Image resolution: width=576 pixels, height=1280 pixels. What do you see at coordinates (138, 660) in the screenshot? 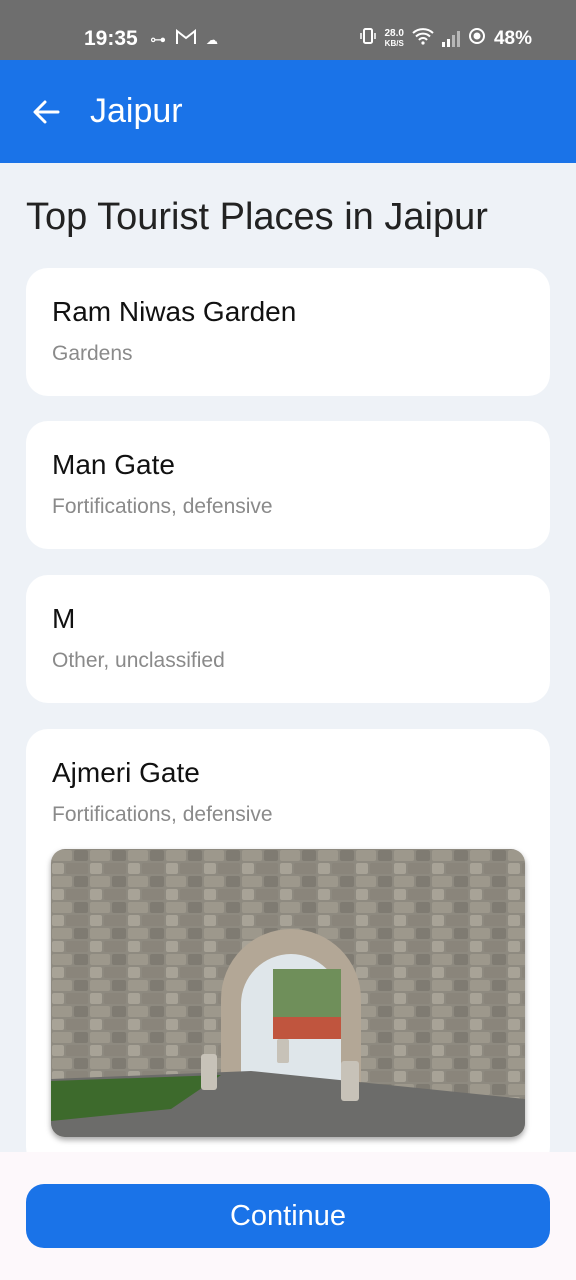
I see `place-category: Other, unclassified` at bounding box center [138, 660].